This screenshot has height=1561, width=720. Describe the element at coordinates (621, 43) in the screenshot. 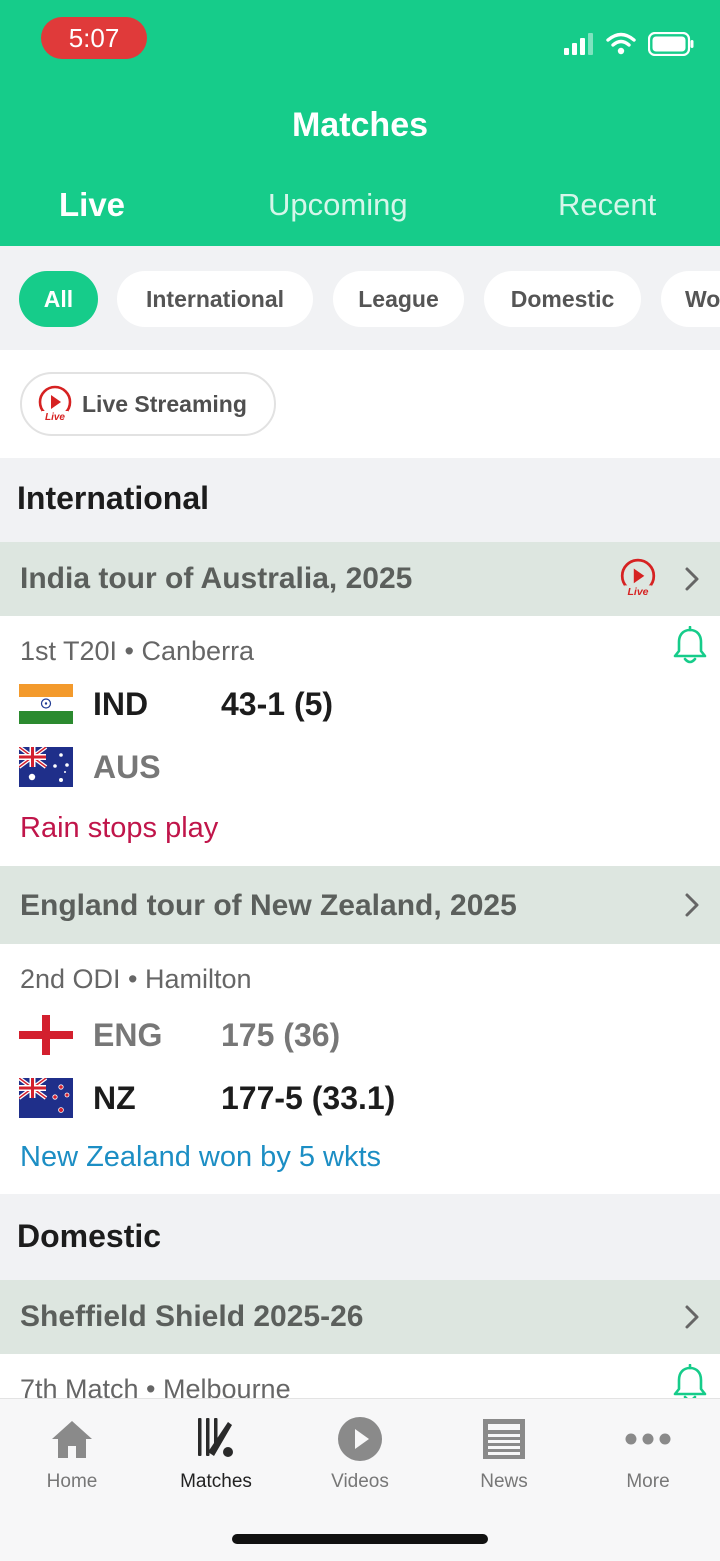

I see `wifi-icon` at that location.